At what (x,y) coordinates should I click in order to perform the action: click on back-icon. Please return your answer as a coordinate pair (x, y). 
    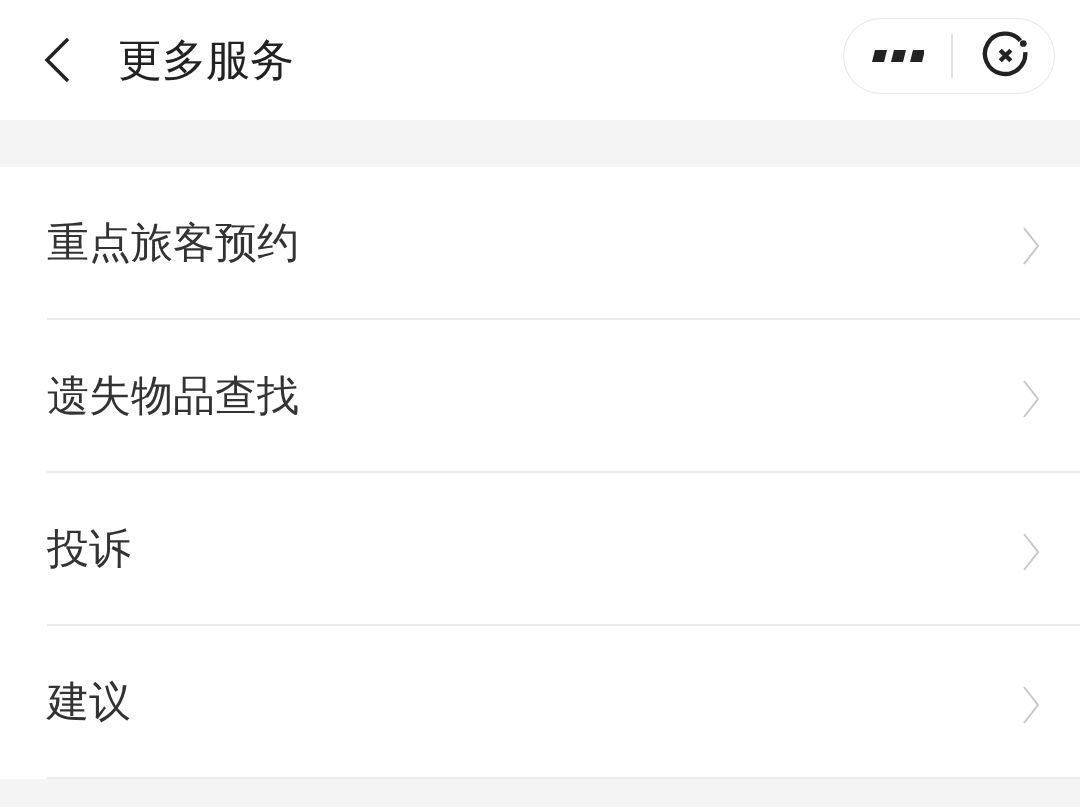
    Looking at the image, I should click on (57, 60).